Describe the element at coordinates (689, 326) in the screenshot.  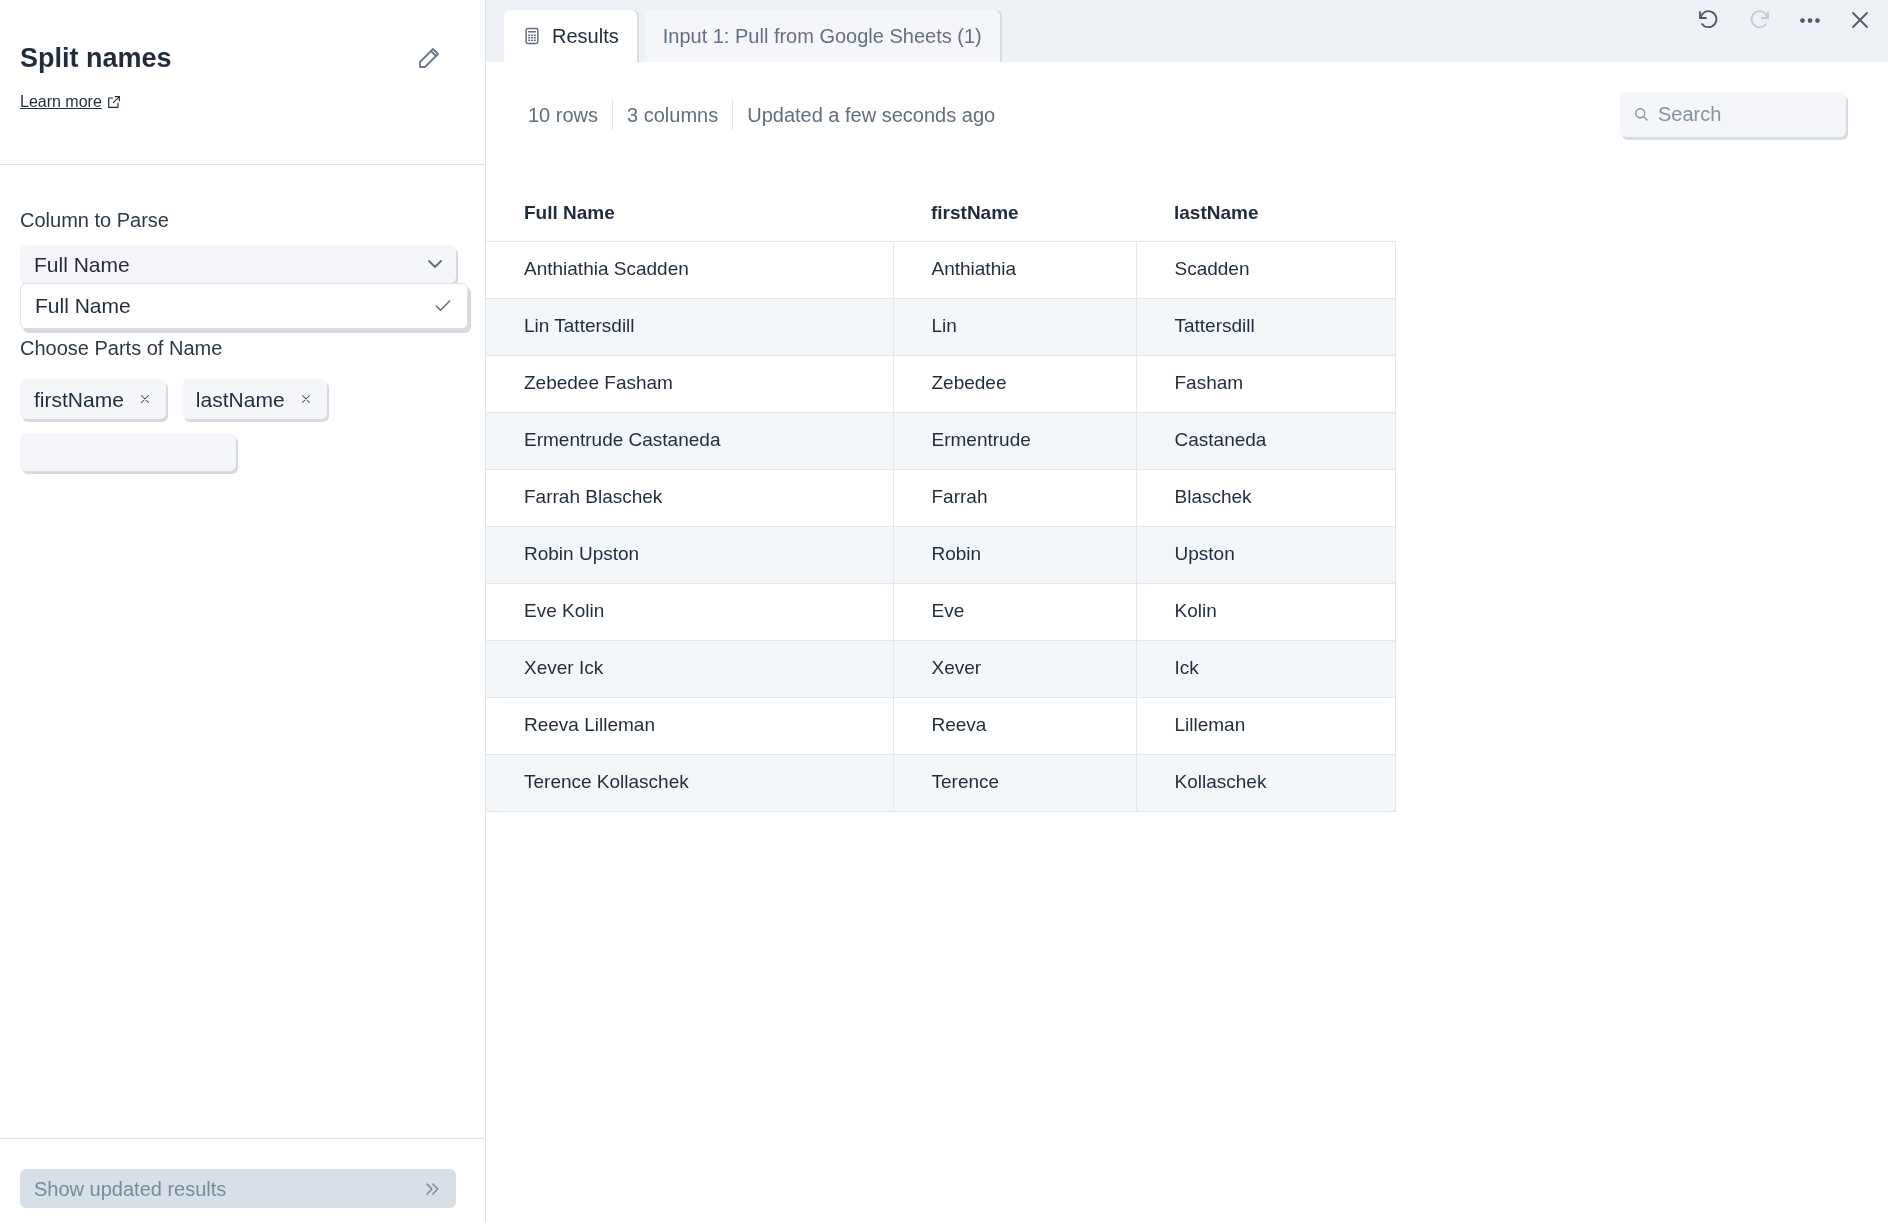
I see `table-cell: Lin Tattersdill` at that location.